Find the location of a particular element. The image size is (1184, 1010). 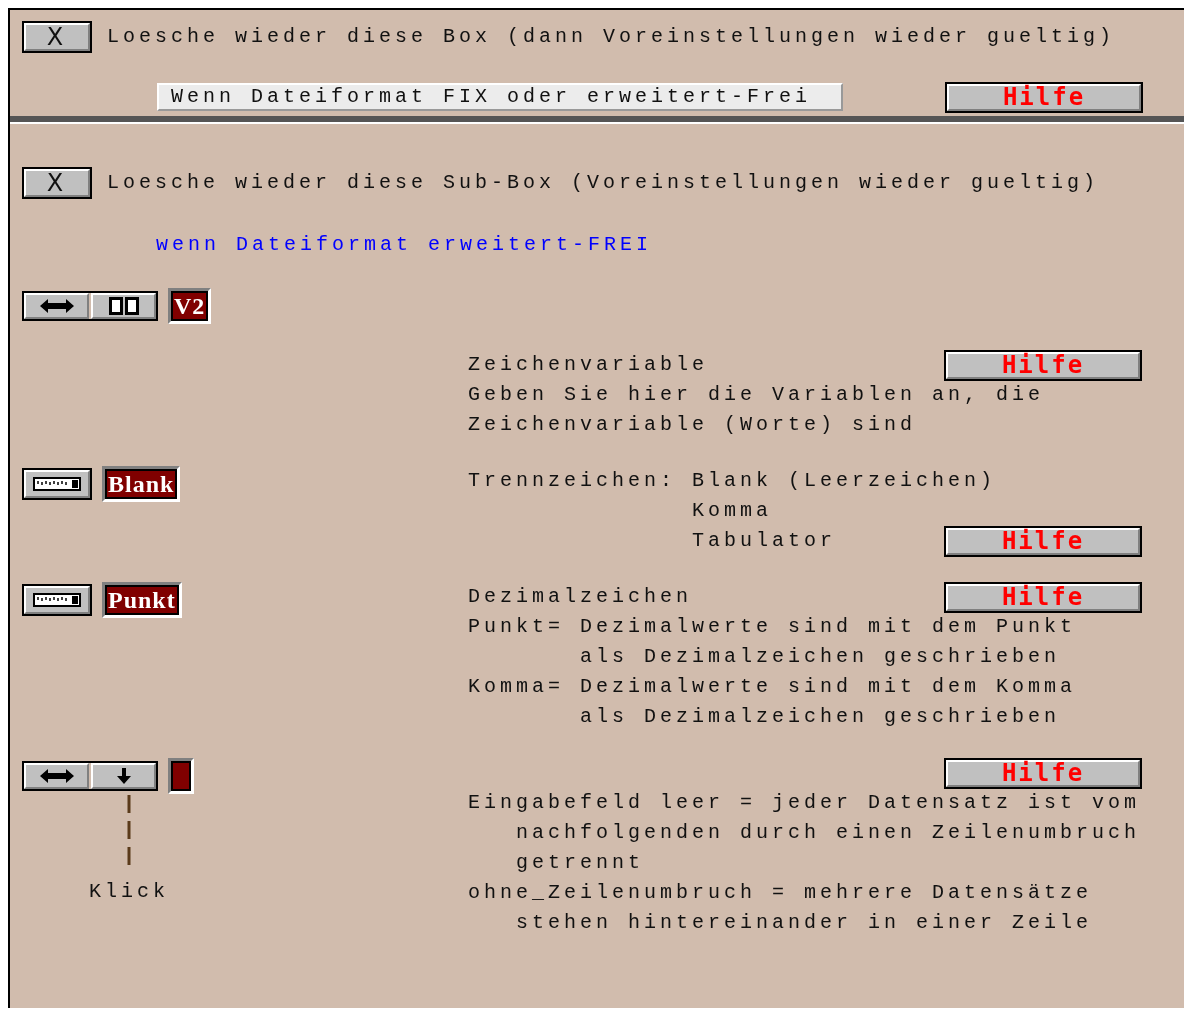

columns-icon is located at coordinates (123, 306).